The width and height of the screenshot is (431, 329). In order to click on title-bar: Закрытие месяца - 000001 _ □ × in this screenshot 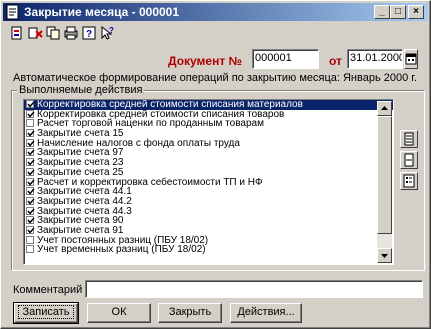, I will do `click(215, 12)`.